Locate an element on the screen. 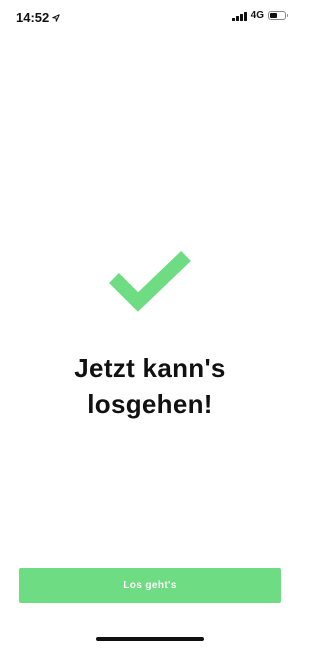 The image size is (320, 650). cellular-signal-icon is located at coordinates (239, 16).